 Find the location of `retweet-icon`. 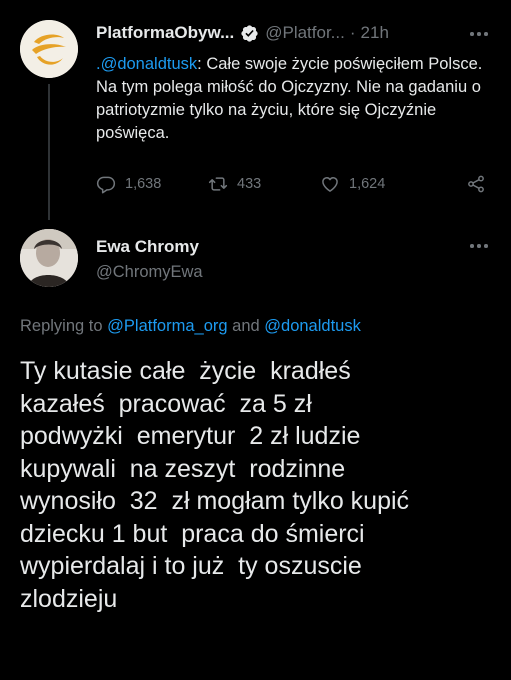

retweet-icon is located at coordinates (218, 184).